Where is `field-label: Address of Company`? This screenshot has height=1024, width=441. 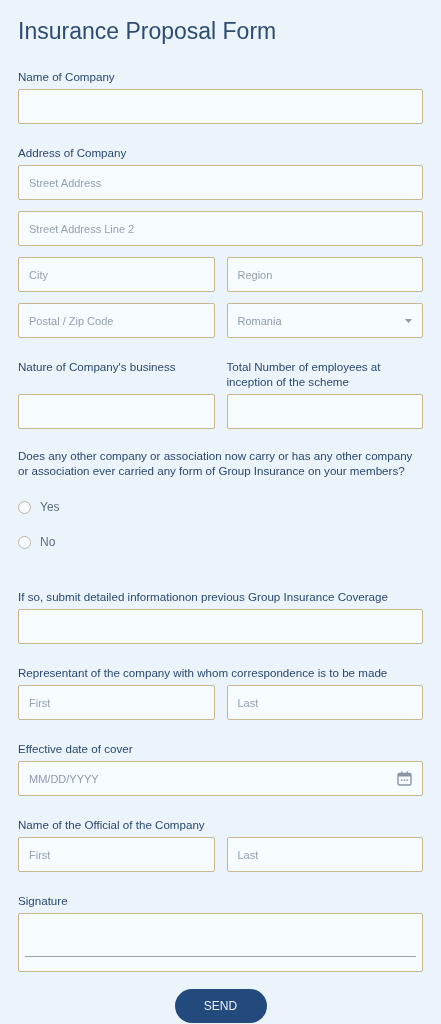 field-label: Address of Company is located at coordinates (73, 152).